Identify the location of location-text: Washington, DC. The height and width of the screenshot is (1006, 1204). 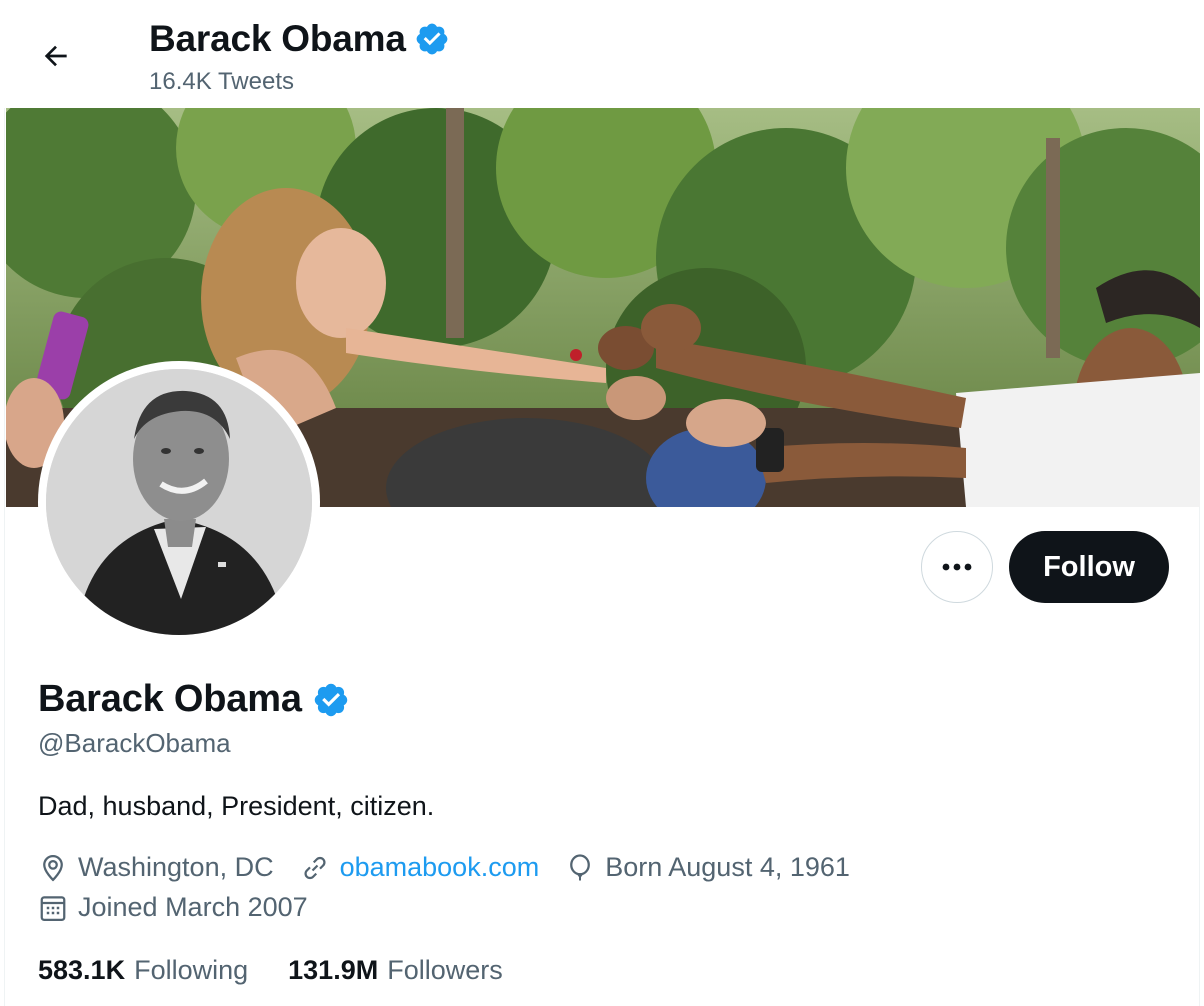
(176, 867).